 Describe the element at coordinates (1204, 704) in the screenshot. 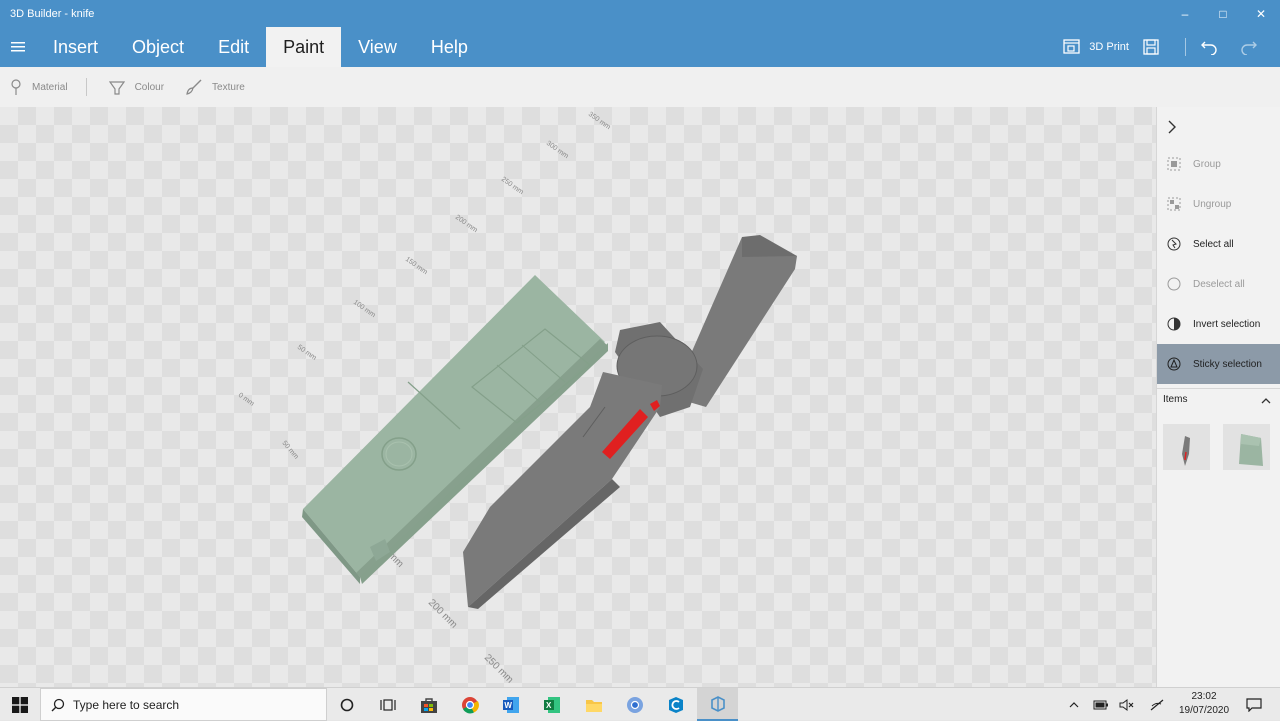

I see `taskbar-clock: 23:02 19/07/2020` at that location.